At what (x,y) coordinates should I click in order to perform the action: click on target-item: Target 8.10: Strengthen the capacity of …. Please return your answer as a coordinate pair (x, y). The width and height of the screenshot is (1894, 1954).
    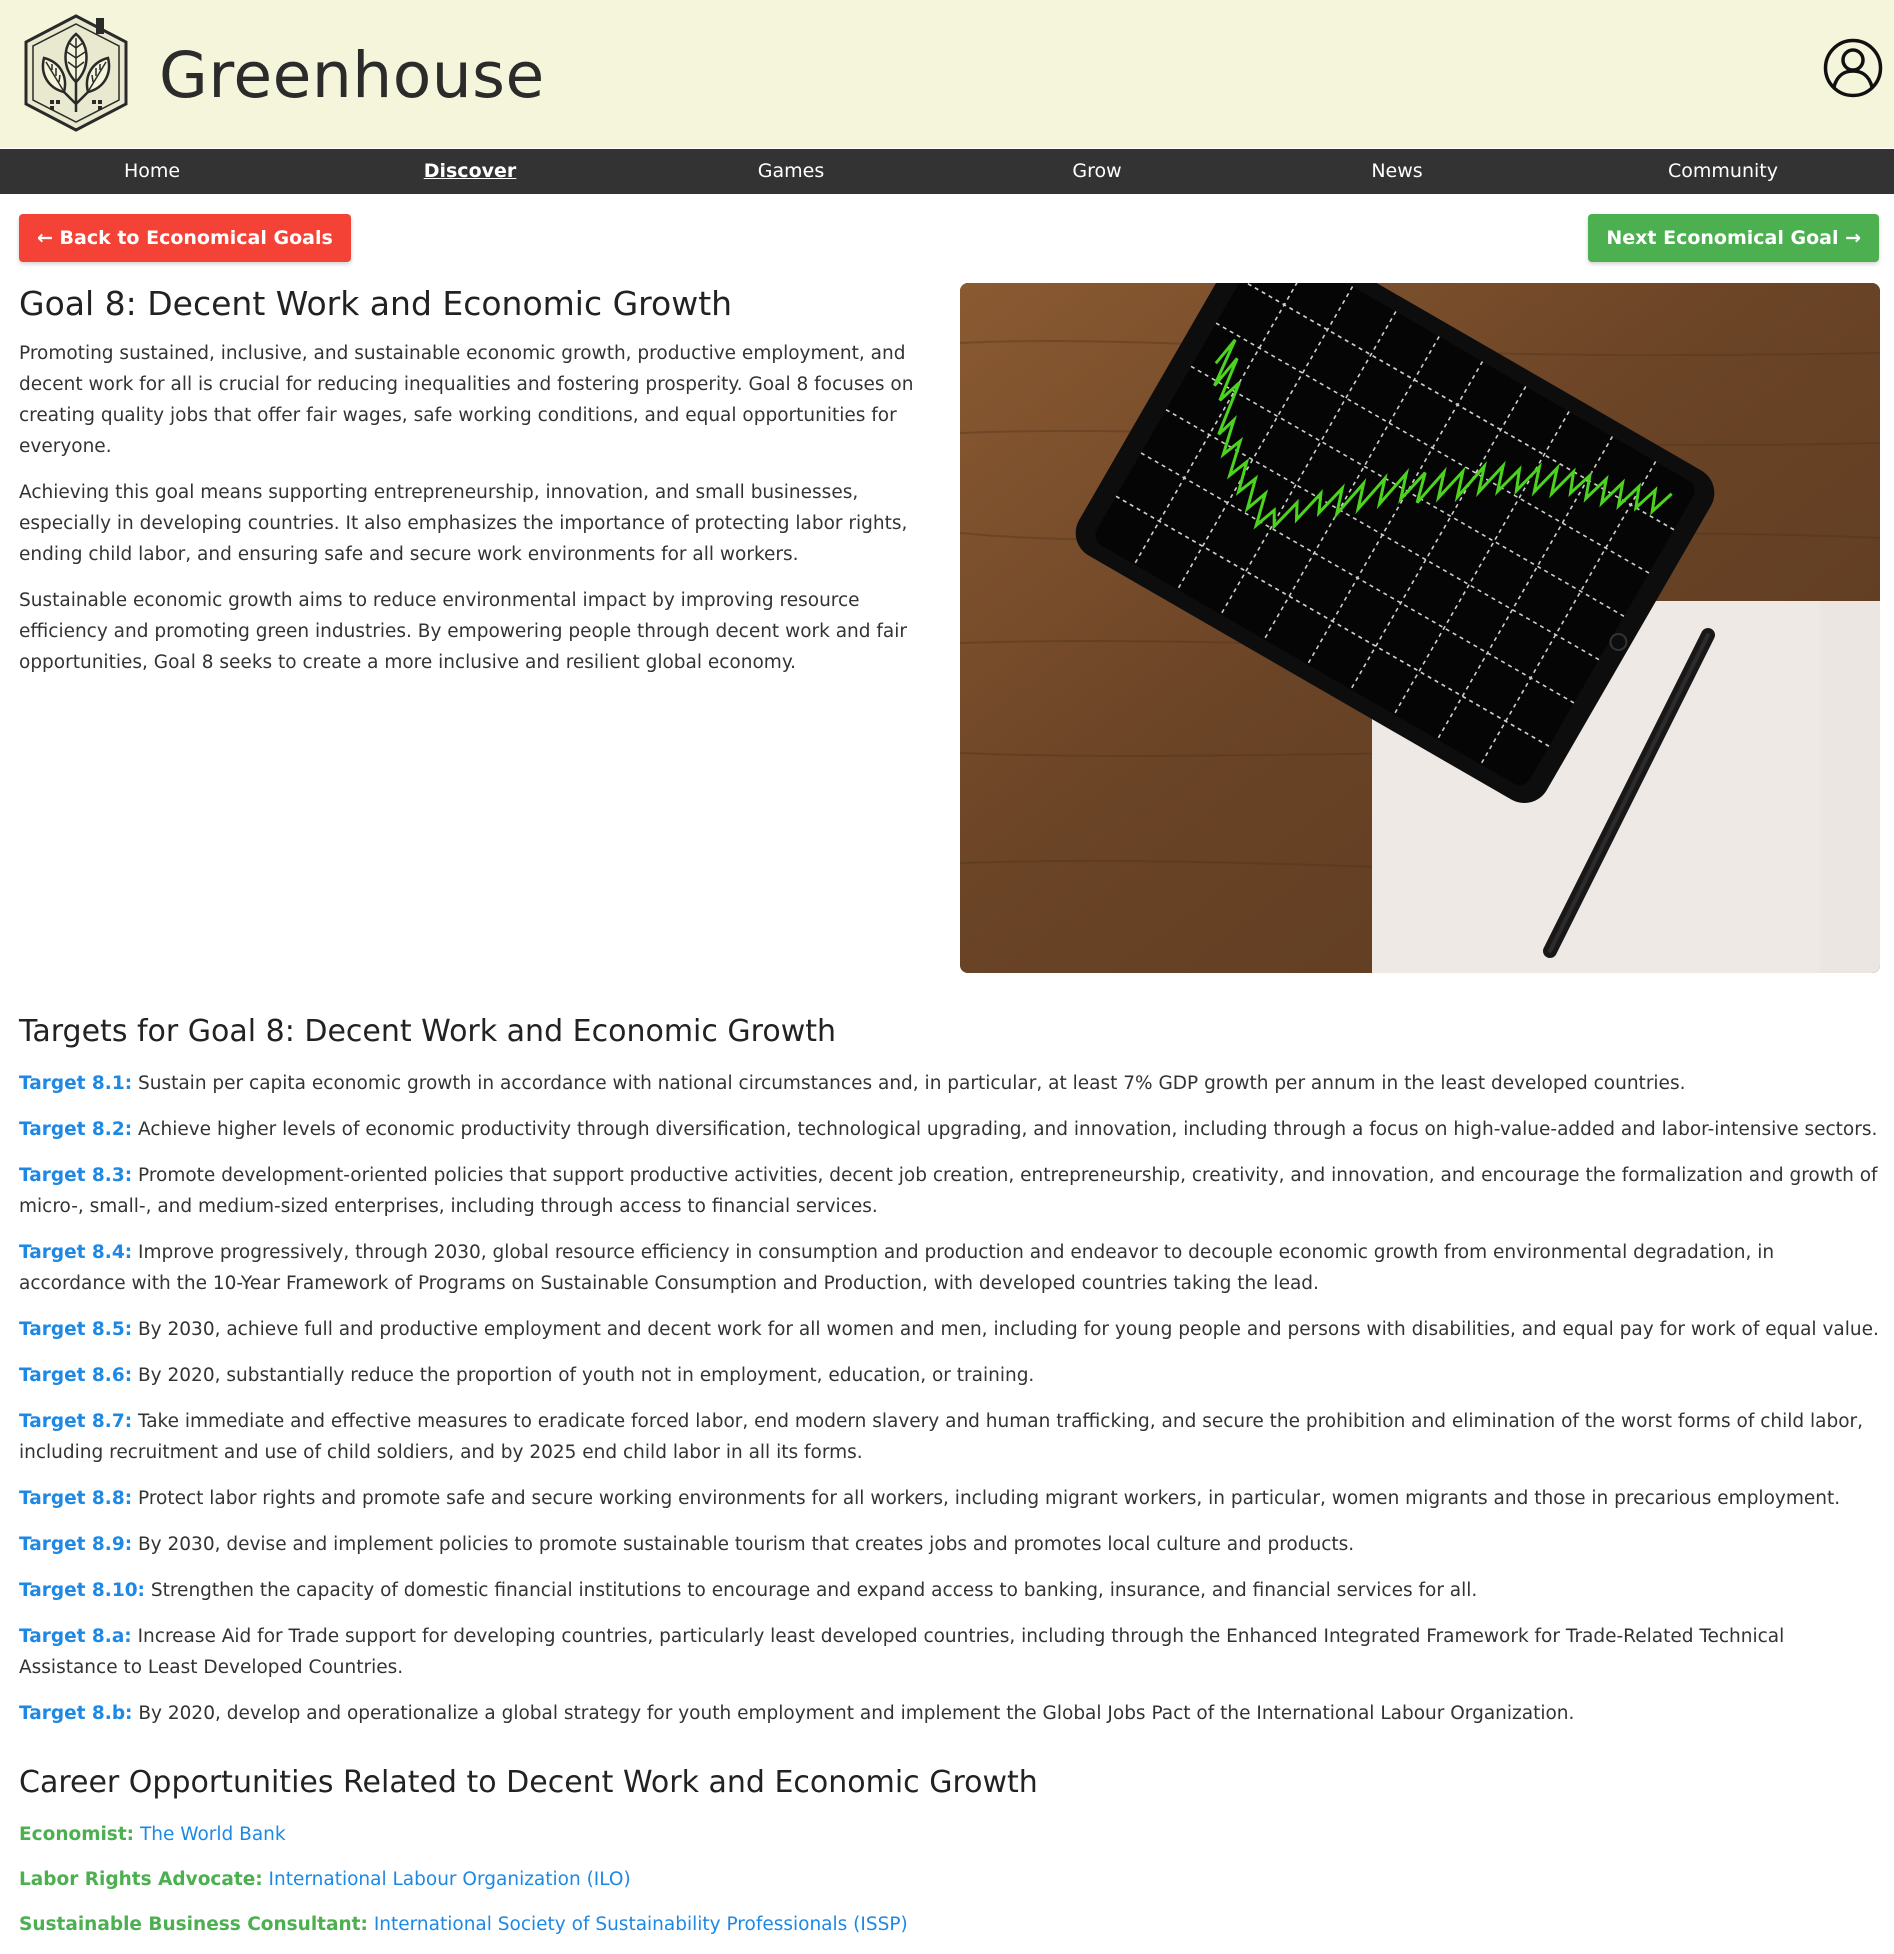
    Looking at the image, I should click on (951, 1590).